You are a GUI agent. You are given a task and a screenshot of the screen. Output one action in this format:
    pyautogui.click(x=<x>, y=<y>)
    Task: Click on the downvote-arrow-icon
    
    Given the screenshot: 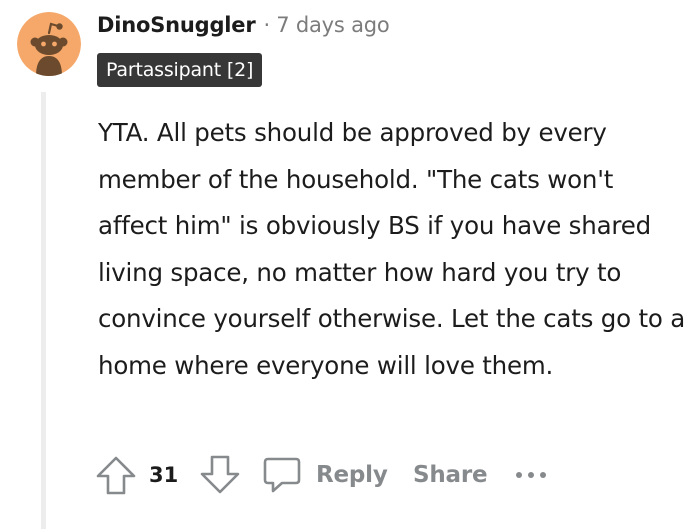 What is the action you would take?
    pyautogui.click(x=220, y=474)
    